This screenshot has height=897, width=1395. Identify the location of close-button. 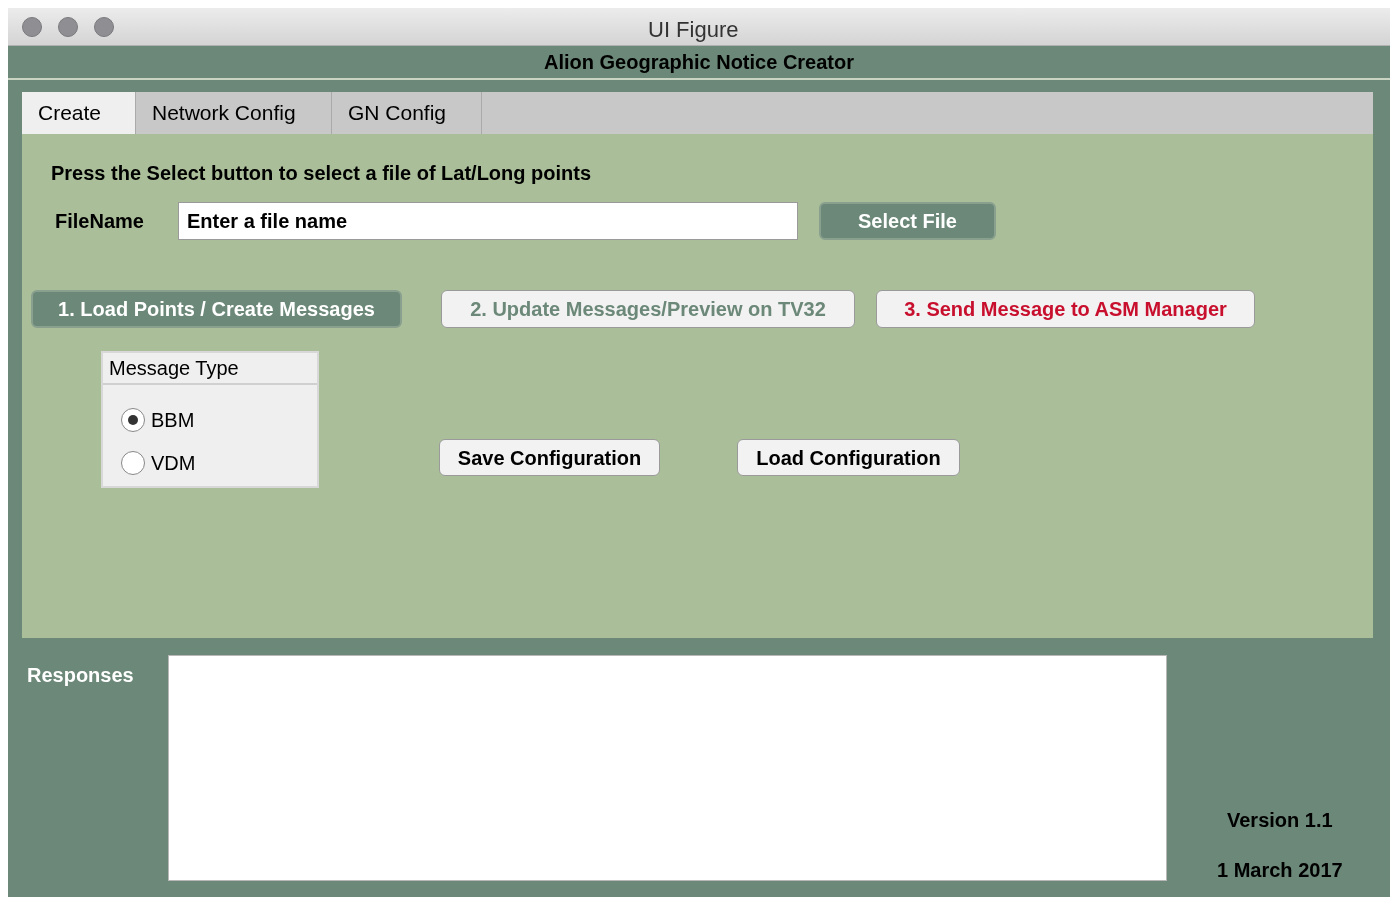
(32, 26).